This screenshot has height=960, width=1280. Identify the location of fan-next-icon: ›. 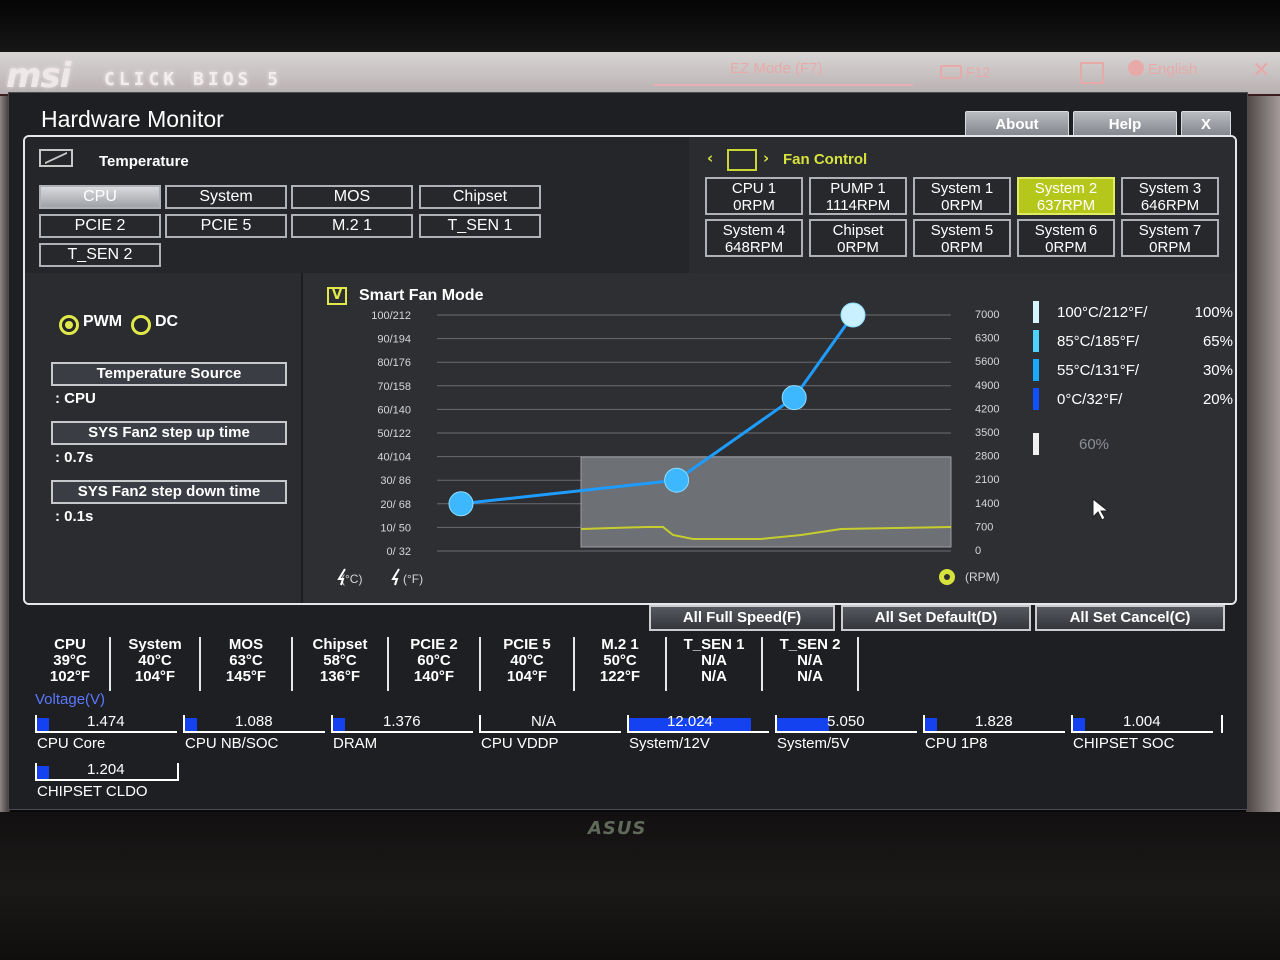
(766, 158).